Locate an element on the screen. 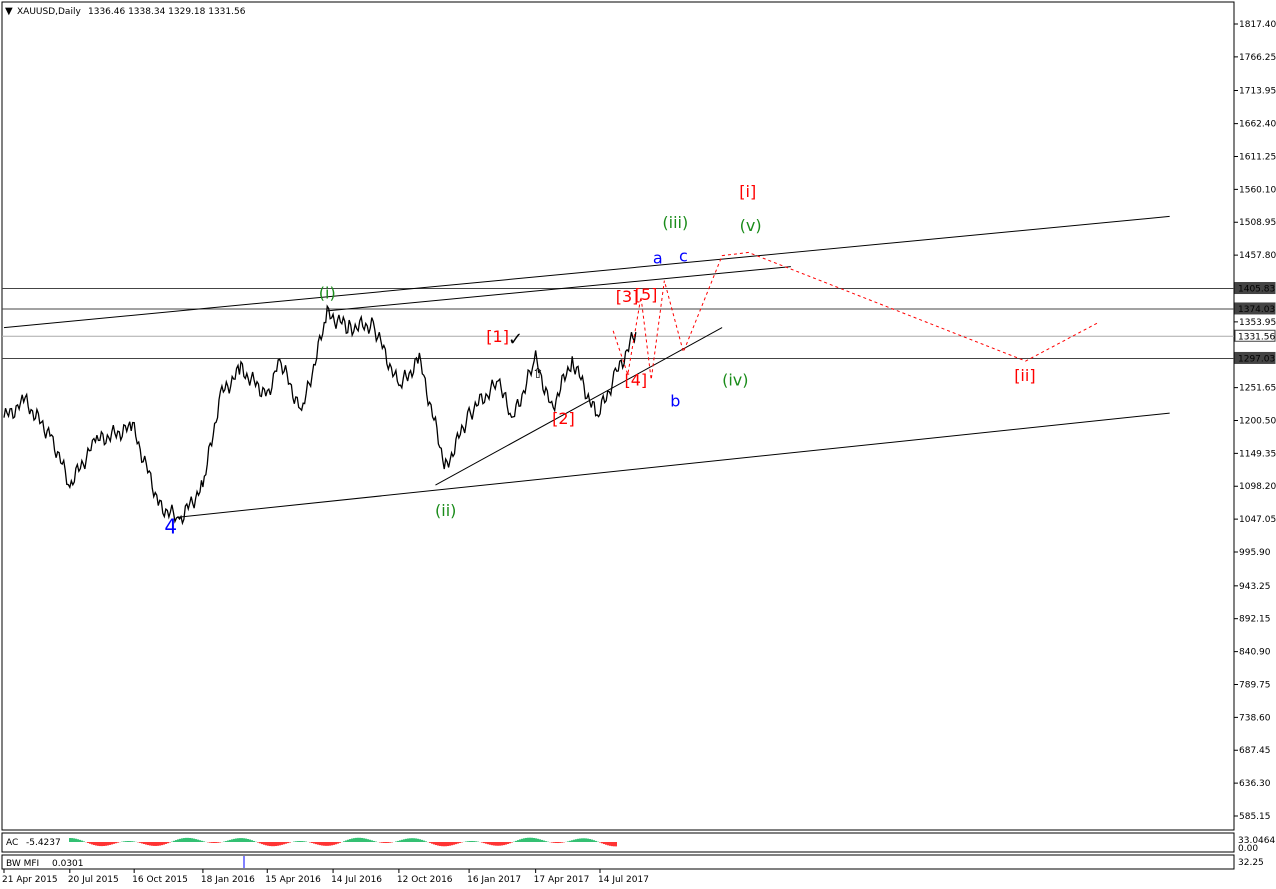 The width and height of the screenshot is (1276, 889). wave-label: (ii) is located at coordinates (445, 510).